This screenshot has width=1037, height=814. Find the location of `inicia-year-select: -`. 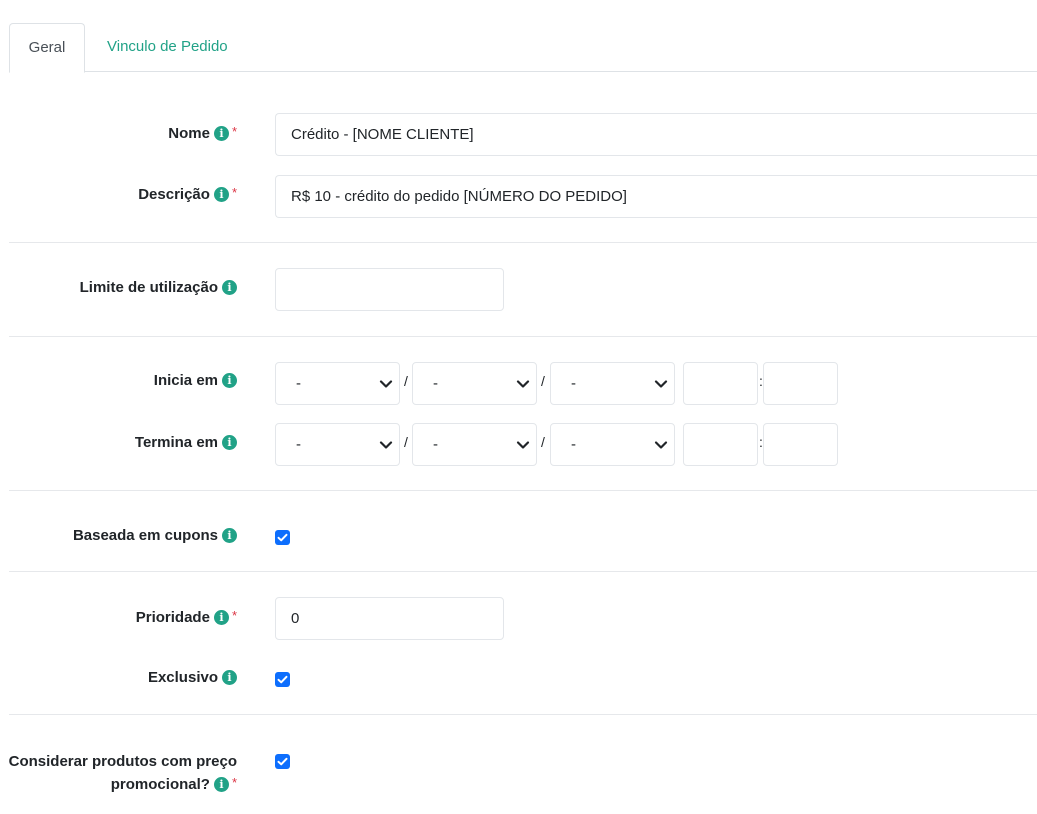

inicia-year-select: - is located at coordinates (612, 383).